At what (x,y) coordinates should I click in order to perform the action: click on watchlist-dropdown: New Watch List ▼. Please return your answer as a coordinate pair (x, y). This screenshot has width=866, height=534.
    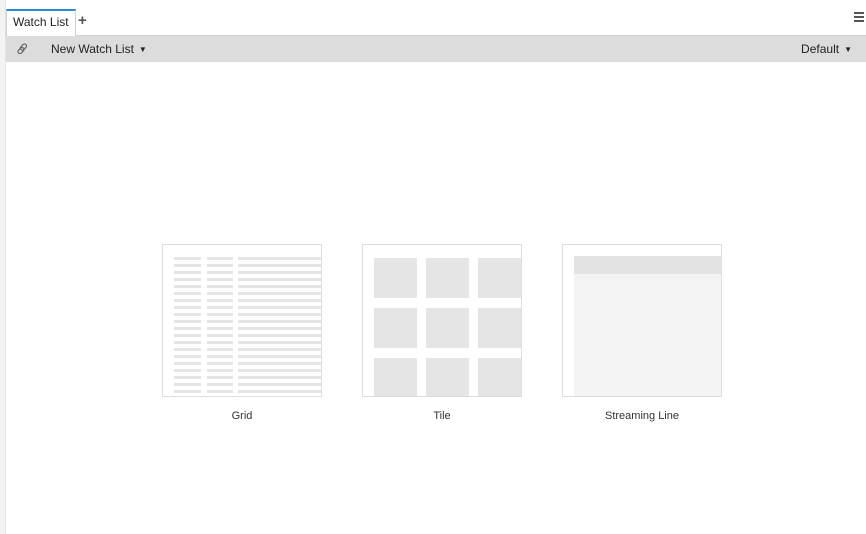
    Looking at the image, I should click on (99, 49).